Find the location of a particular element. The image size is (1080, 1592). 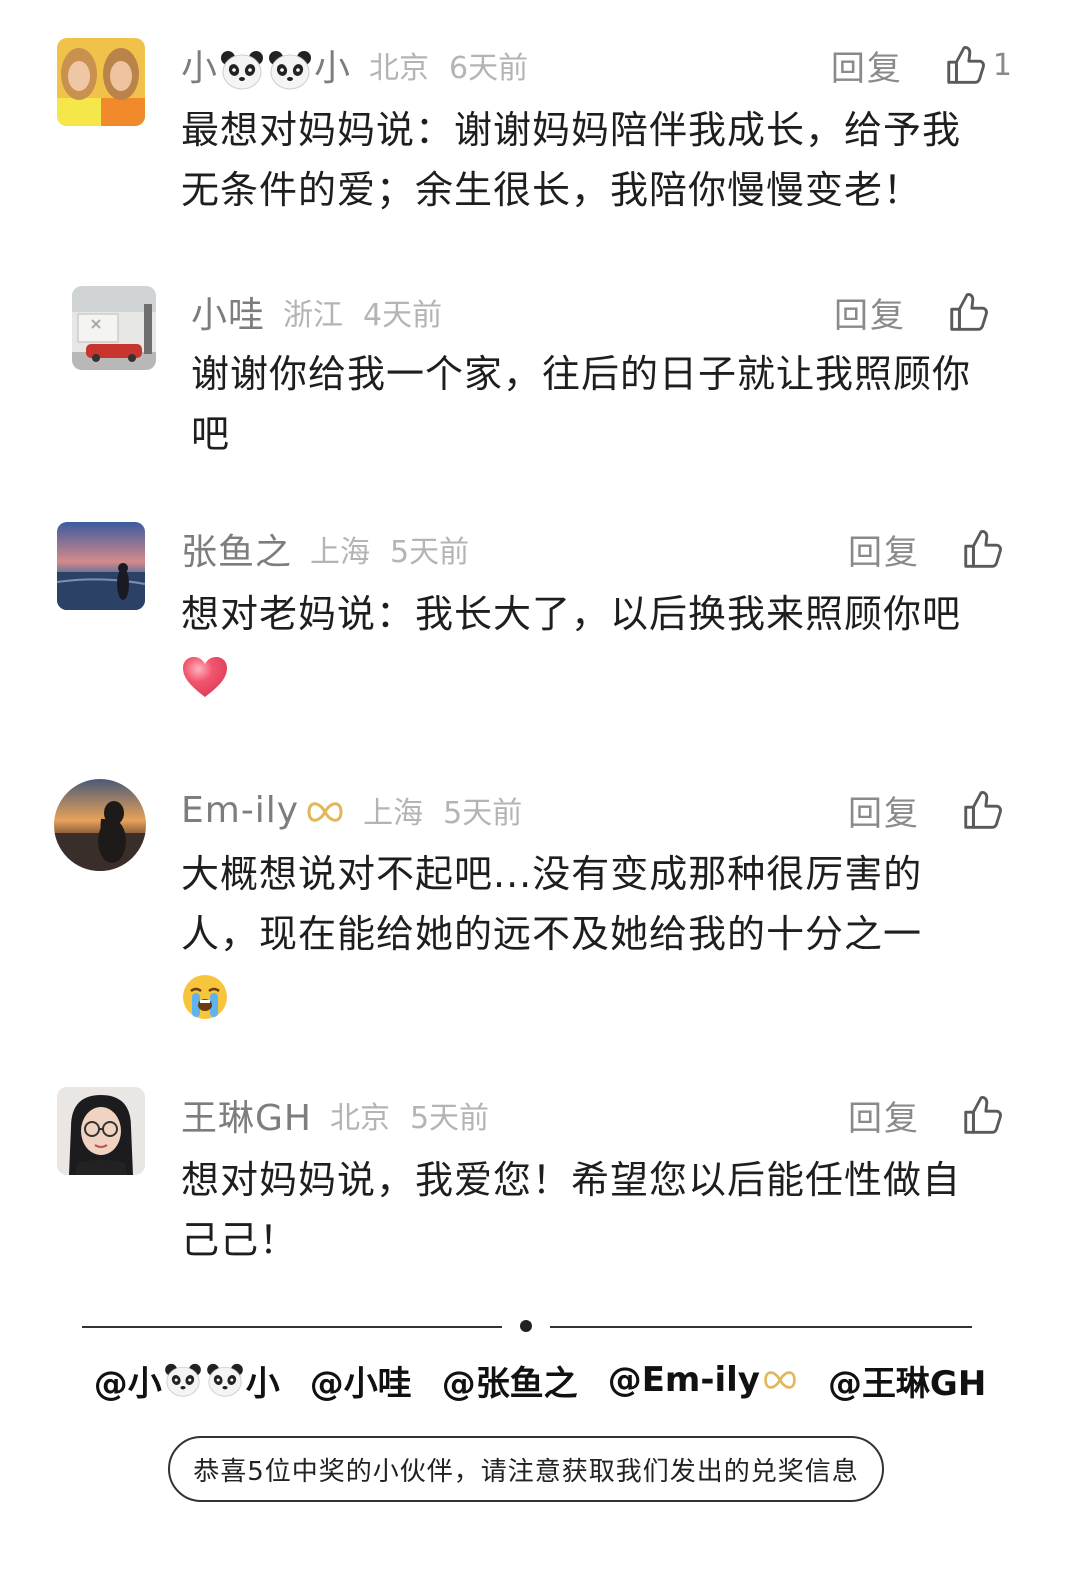

comment-meta: 张鱼之 上海 5天前 is located at coordinates (325, 549).